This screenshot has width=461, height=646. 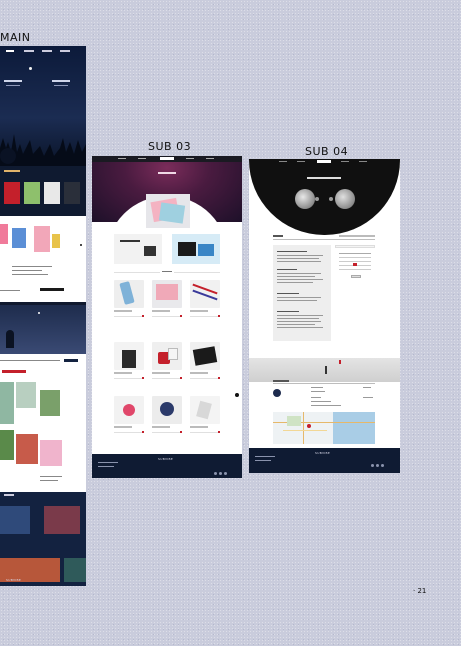 What do you see at coordinates (324, 428) in the screenshot?
I see `sub04-location-map` at bounding box center [324, 428].